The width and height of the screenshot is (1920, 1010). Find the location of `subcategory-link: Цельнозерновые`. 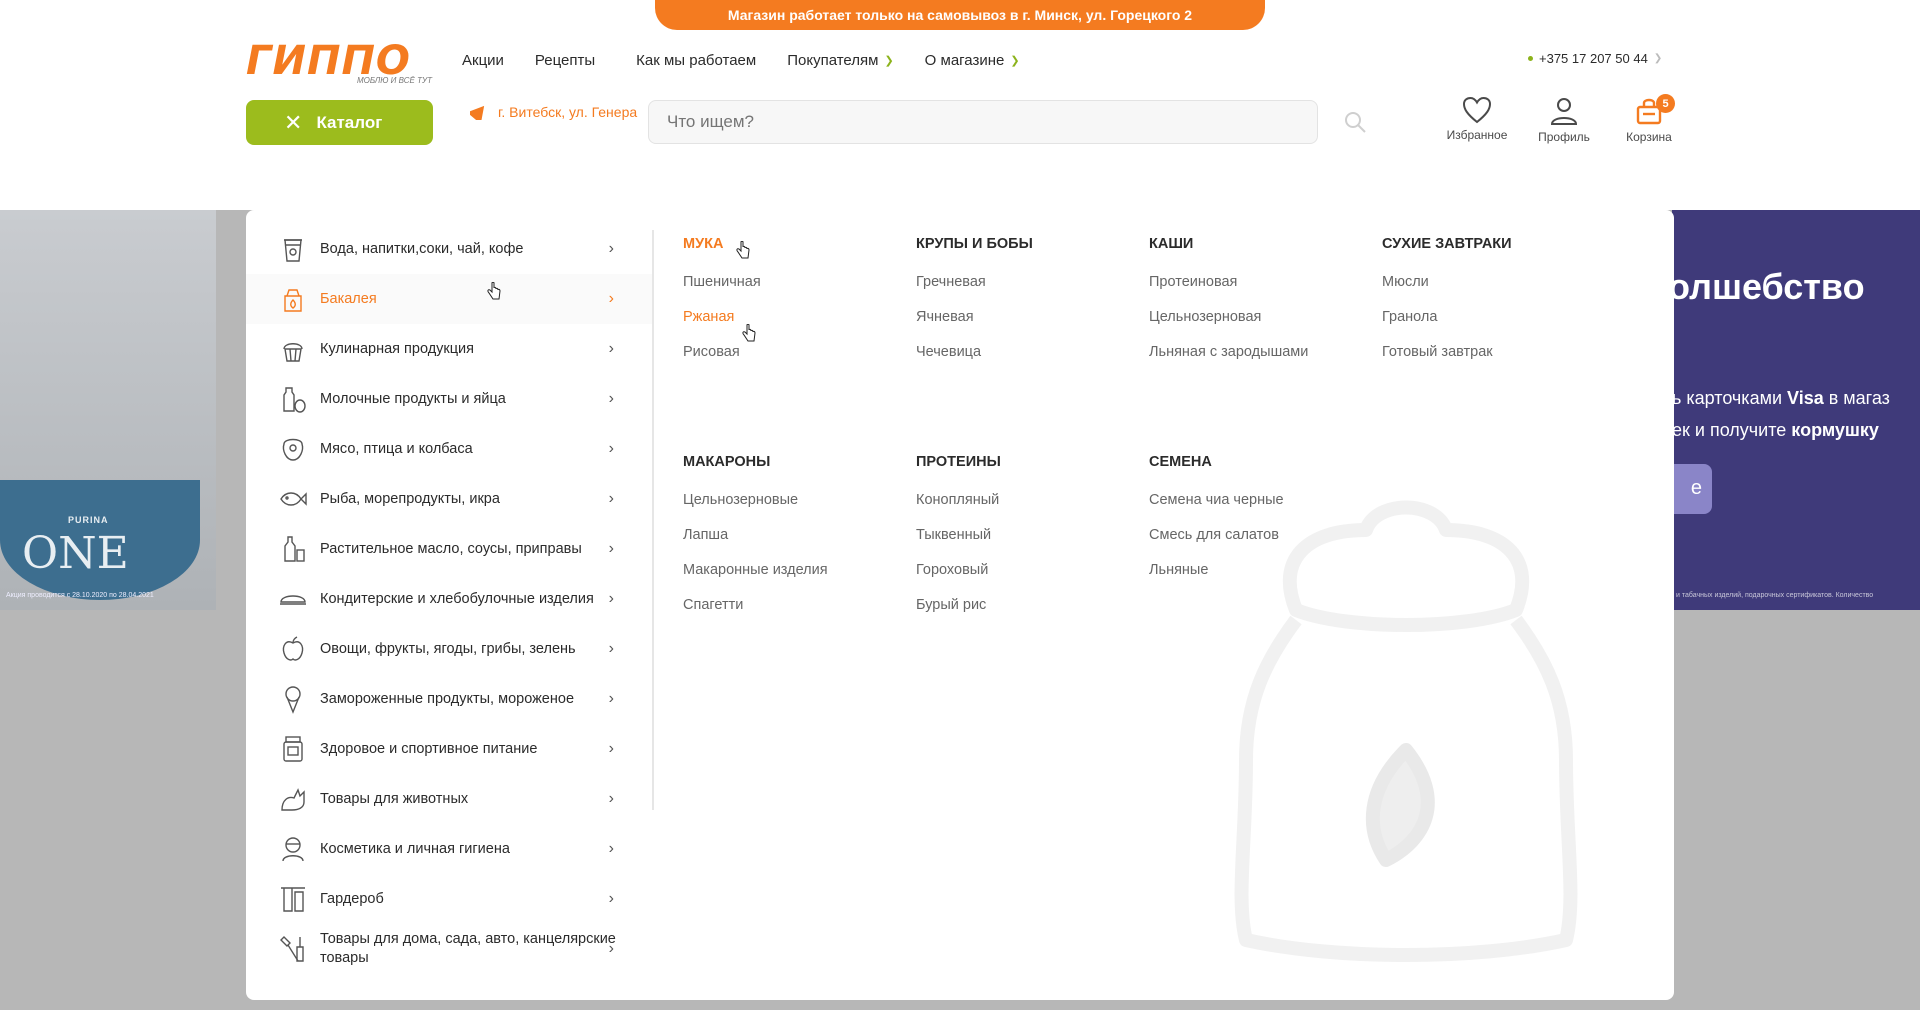

subcategory-link: Цельнозерновые is located at coordinates (755, 500).